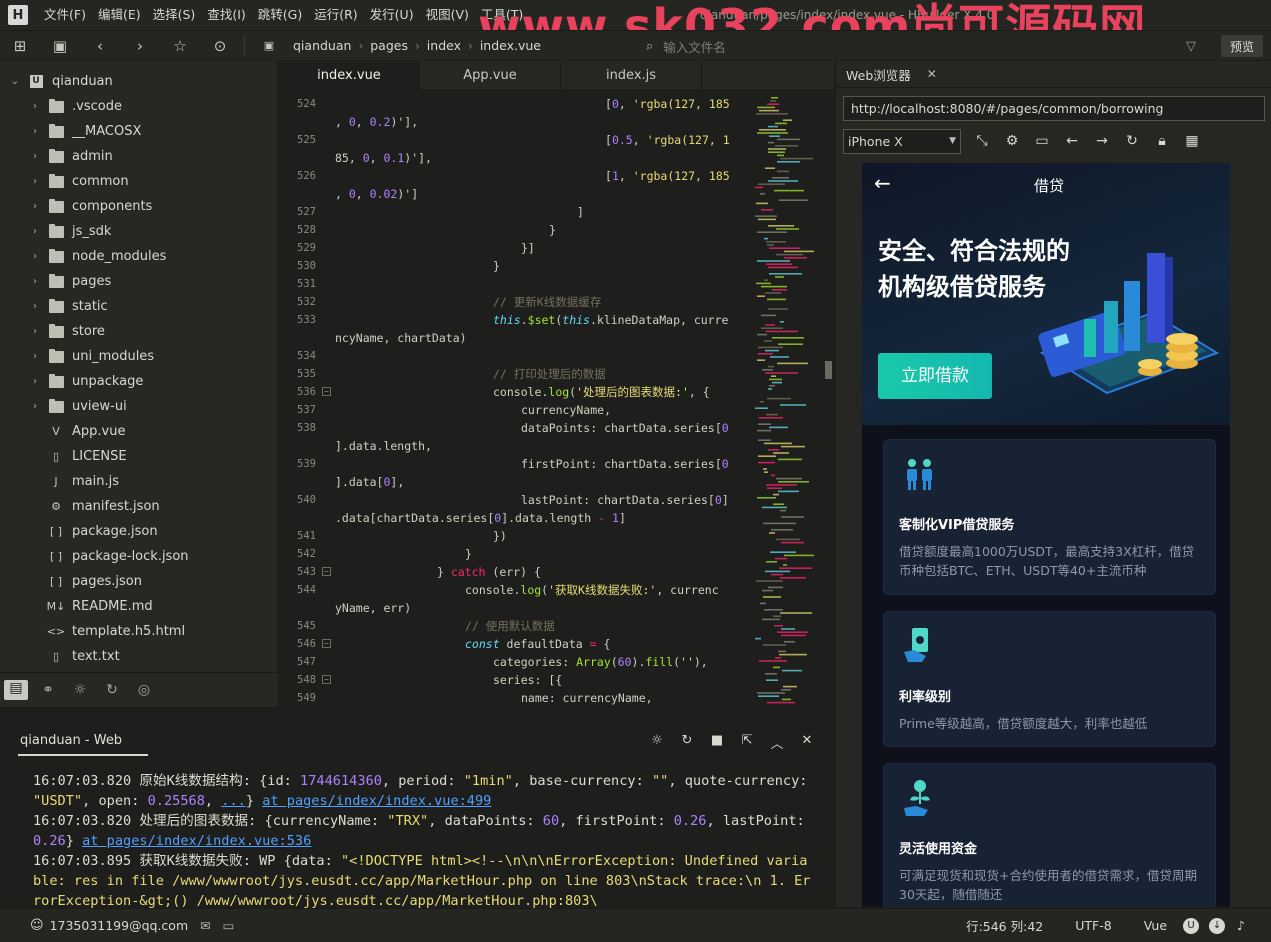 The width and height of the screenshot is (1271, 942). What do you see at coordinates (631, 76) in the screenshot?
I see `tab-index-js: index.js` at bounding box center [631, 76].